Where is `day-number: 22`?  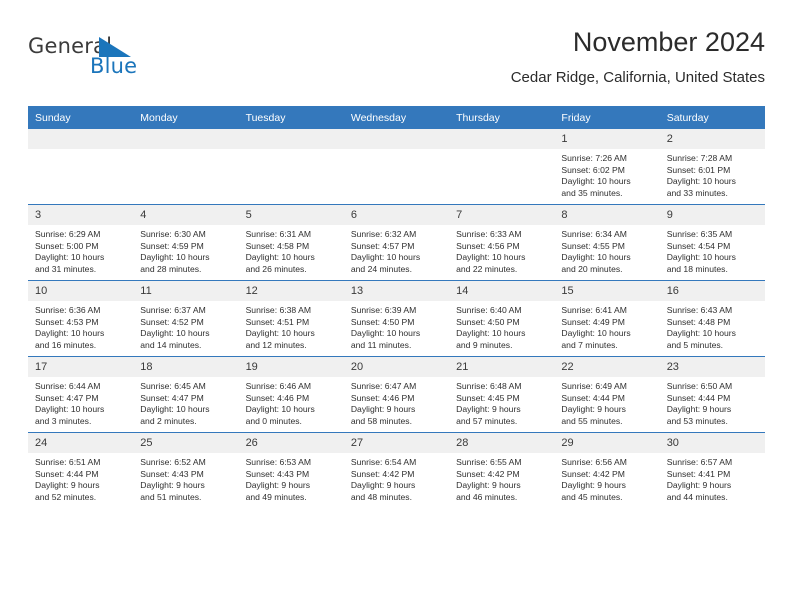 day-number: 22 is located at coordinates (607, 367).